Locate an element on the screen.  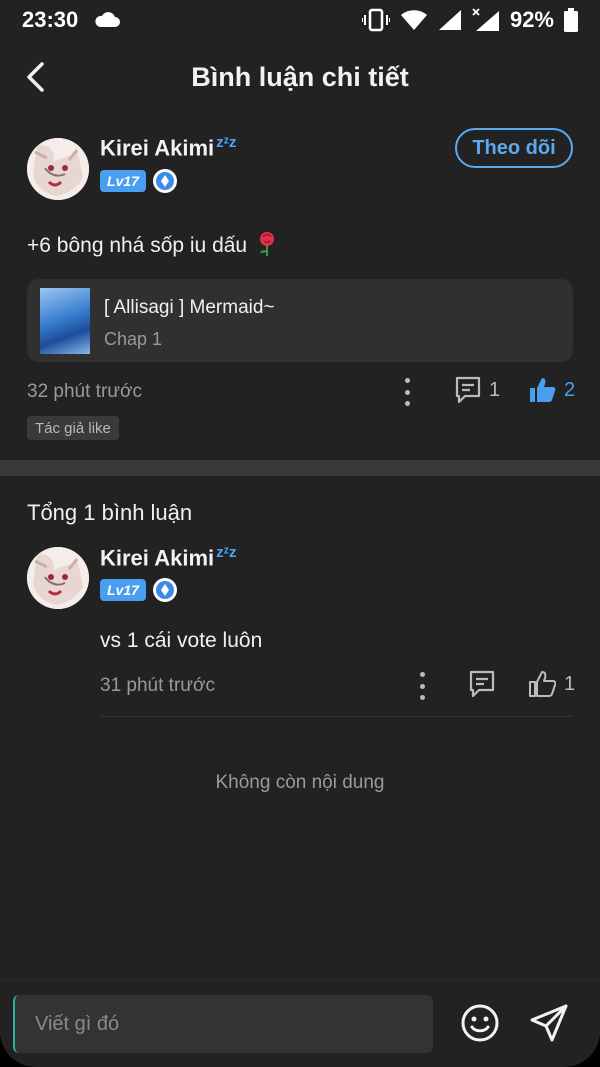
comment-text: +6 bông nhá sốp iu dấu is located at coordinates (152, 244).